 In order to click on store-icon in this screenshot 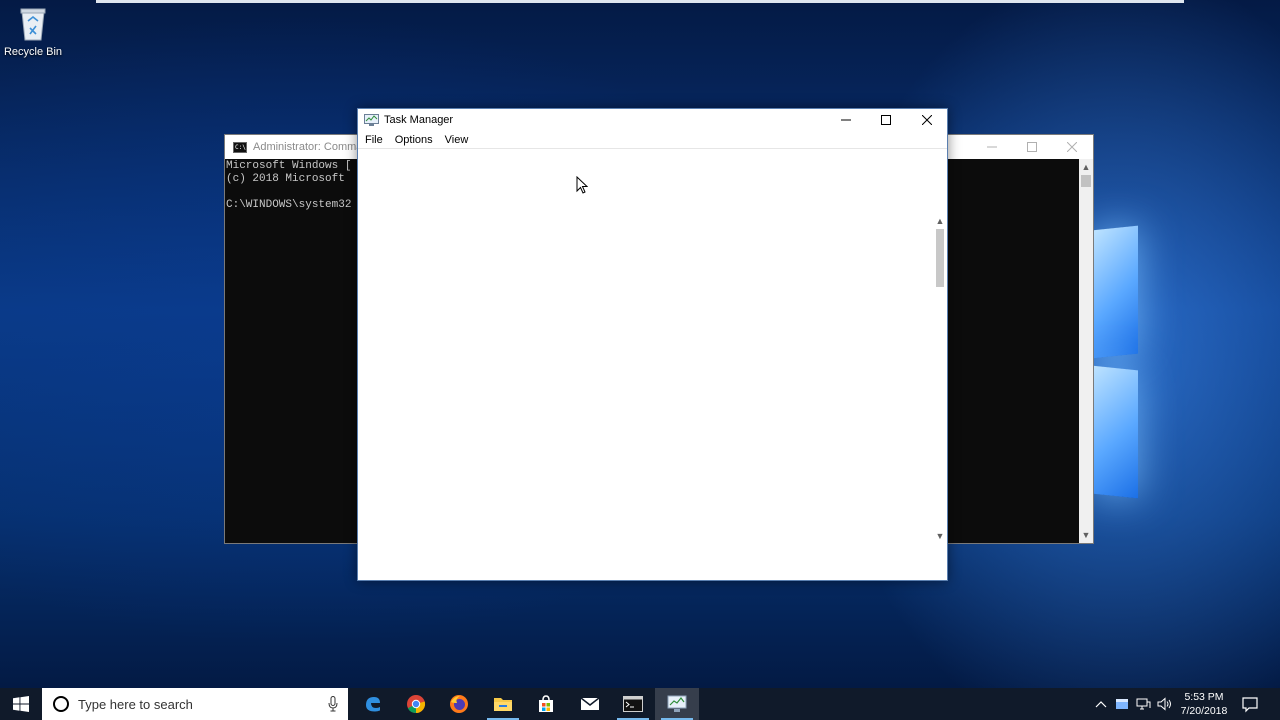, I will do `click(546, 703)`.